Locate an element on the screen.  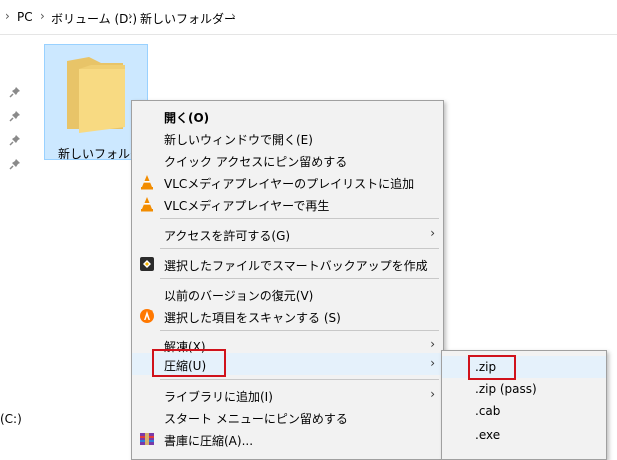
menu-item-label: 新しいウィンドウで開く(E) is located at coordinates (238, 140).